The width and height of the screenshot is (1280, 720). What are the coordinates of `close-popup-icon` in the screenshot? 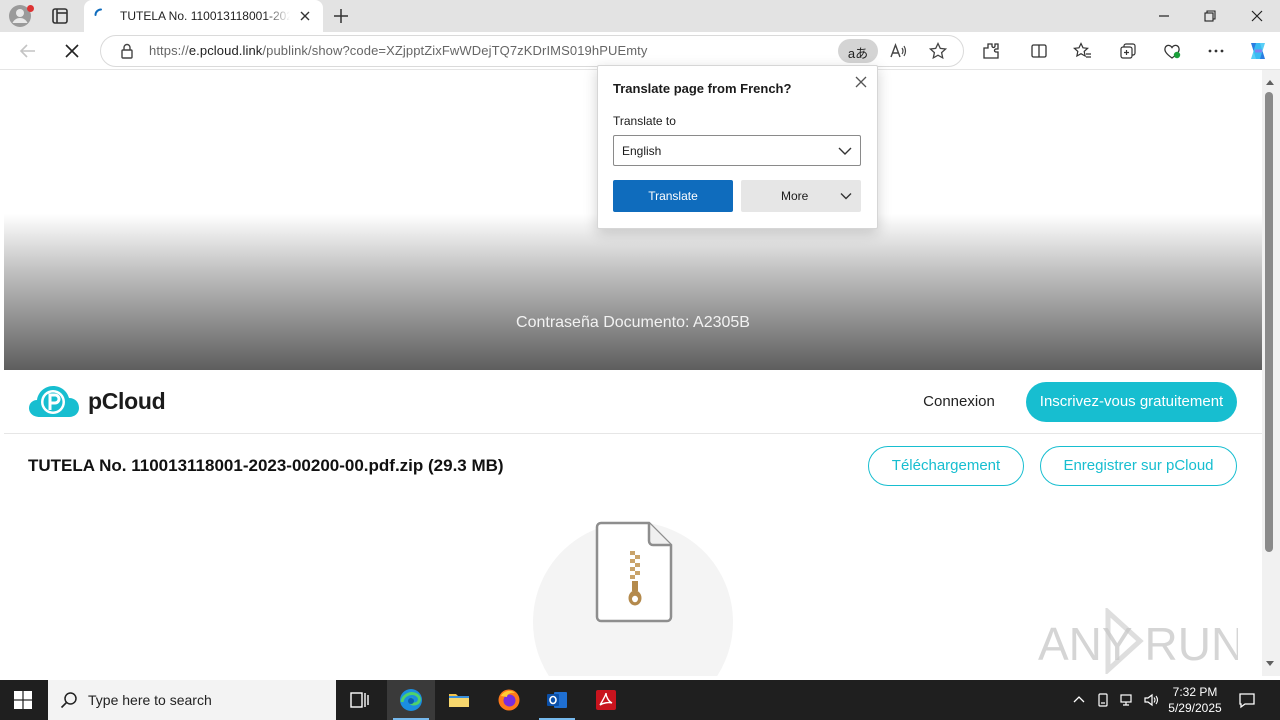 It's located at (861, 82).